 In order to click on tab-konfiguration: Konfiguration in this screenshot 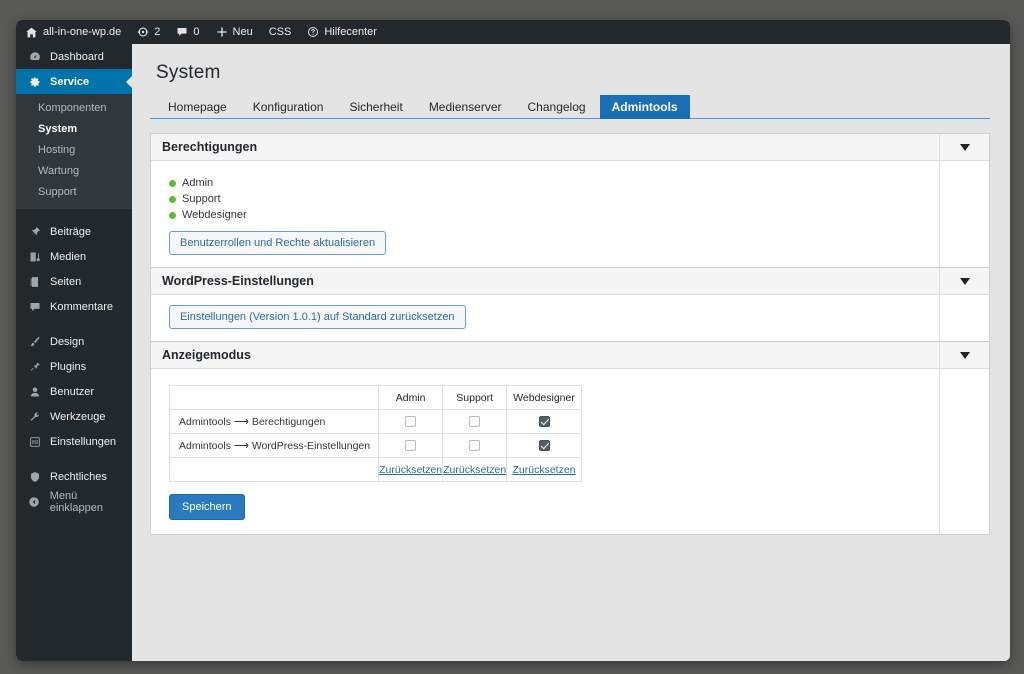, I will do `click(288, 107)`.